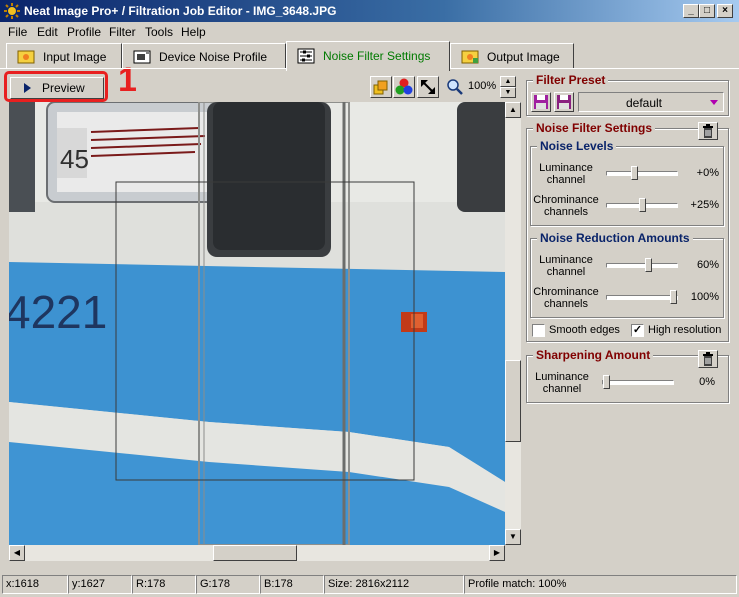  Describe the element at coordinates (707, 11) in the screenshot. I see `maximize-button: □` at that location.